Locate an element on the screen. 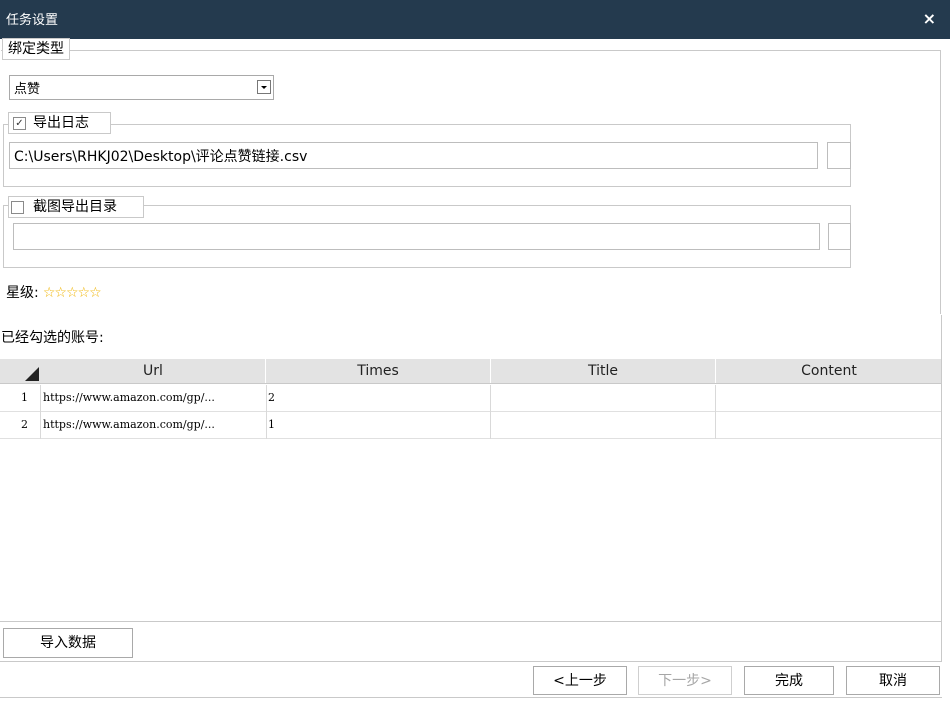 This screenshot has width=950, height=705. window-title: 任务设置 is located at coordinates (32, 20).